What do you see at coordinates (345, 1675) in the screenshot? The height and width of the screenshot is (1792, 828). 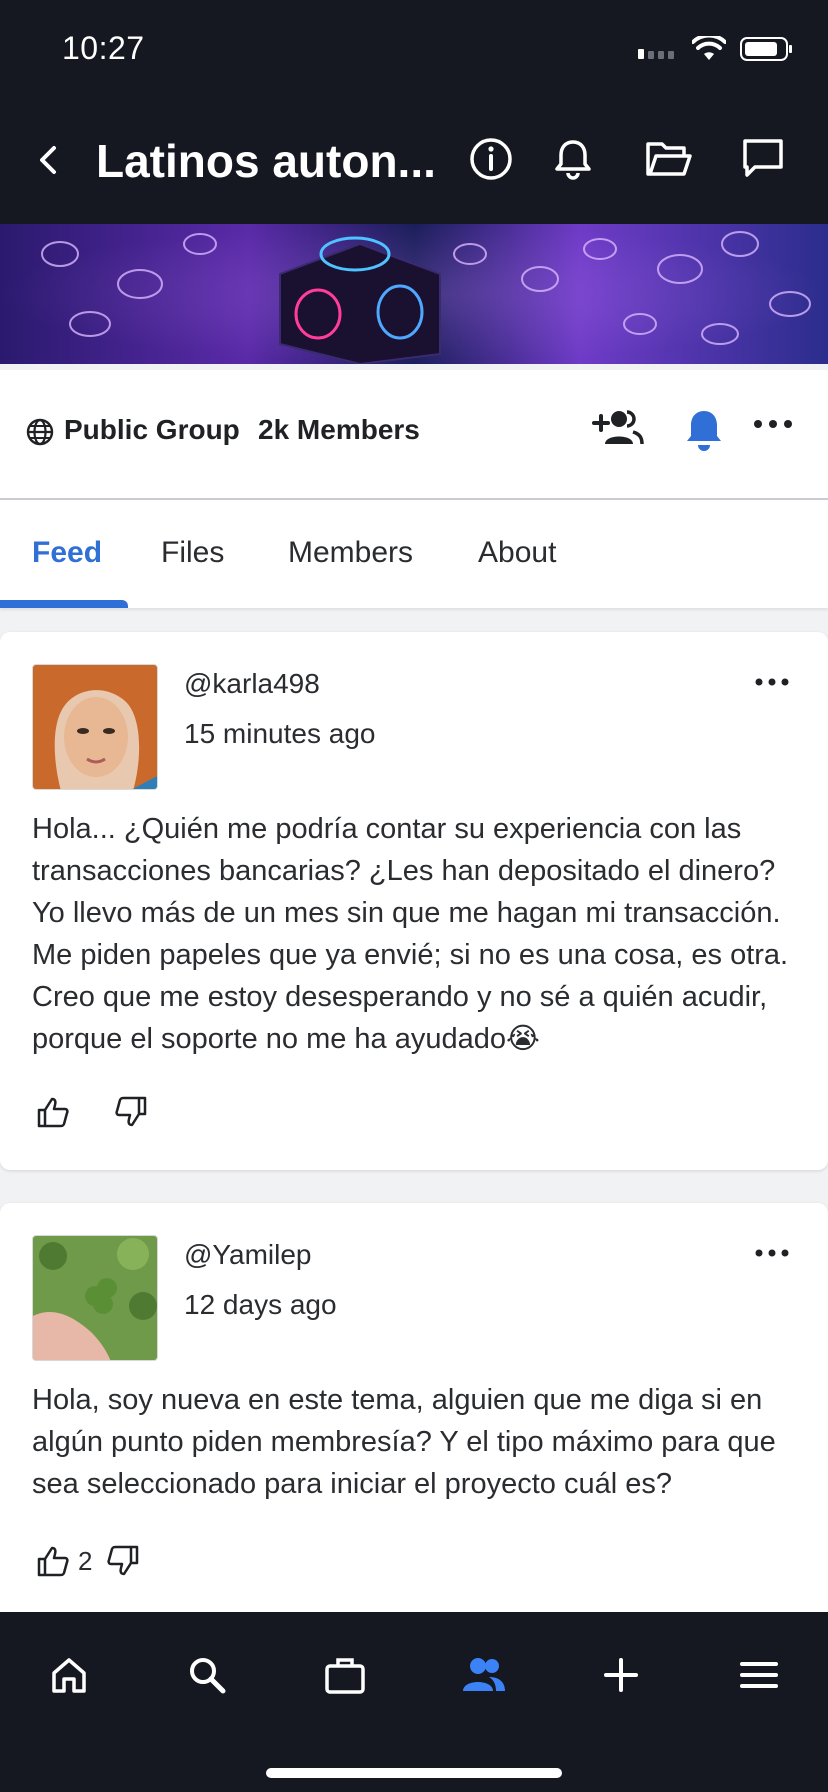 I see `briefcase-icon` at bounding box center [345, 1675].